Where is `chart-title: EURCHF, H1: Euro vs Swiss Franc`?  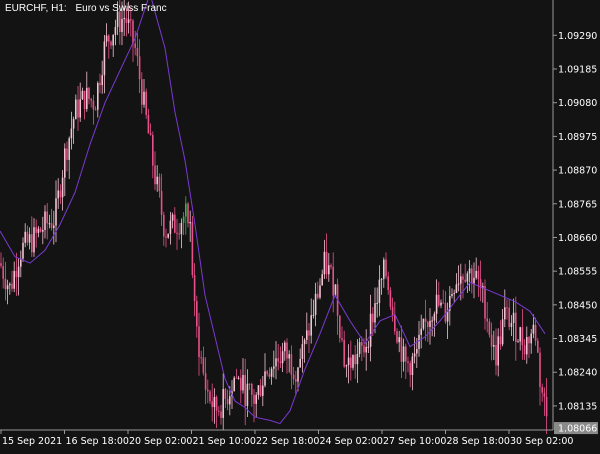
chart-title: EURCHF, H1: Euro vs Swiss Franc is located at coordinates (89, 8).